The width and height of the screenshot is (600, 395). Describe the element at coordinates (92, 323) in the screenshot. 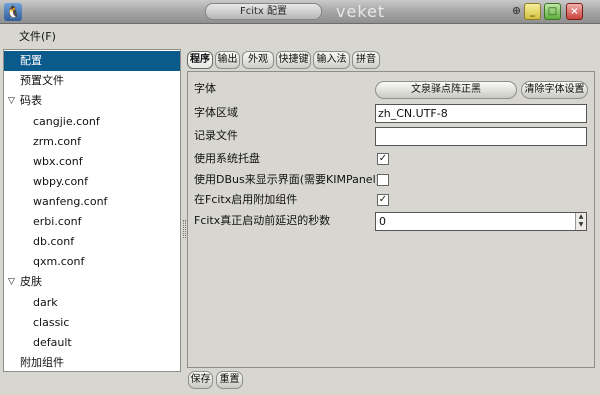

I see `tree-item-classic: classic` at that location.